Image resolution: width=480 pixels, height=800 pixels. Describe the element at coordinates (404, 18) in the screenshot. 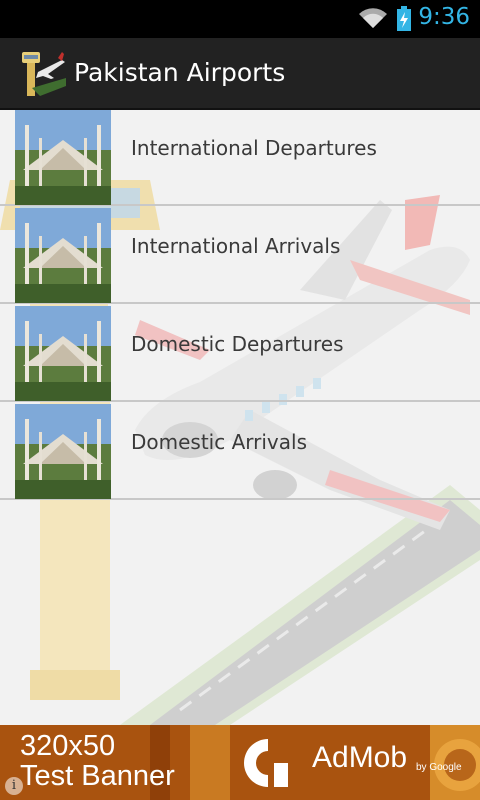

I see `battery-charging-icon` at that location.